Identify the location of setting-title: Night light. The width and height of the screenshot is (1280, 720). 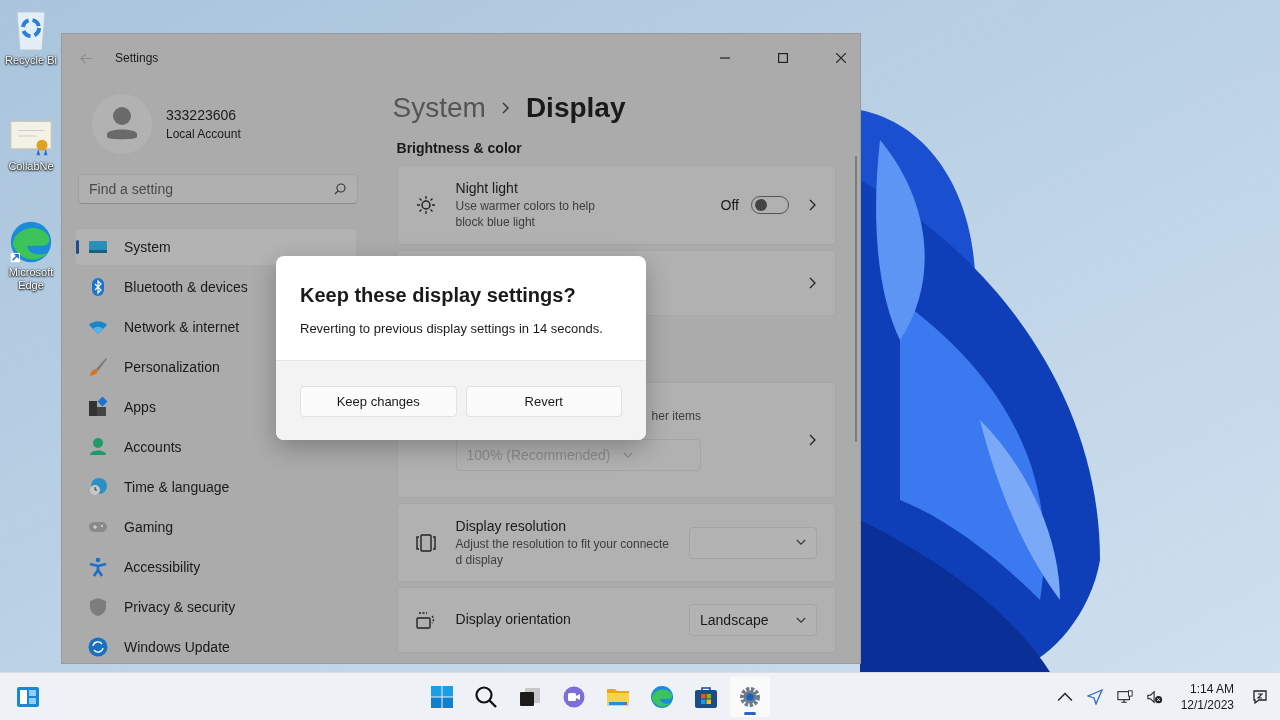
(487, 188).